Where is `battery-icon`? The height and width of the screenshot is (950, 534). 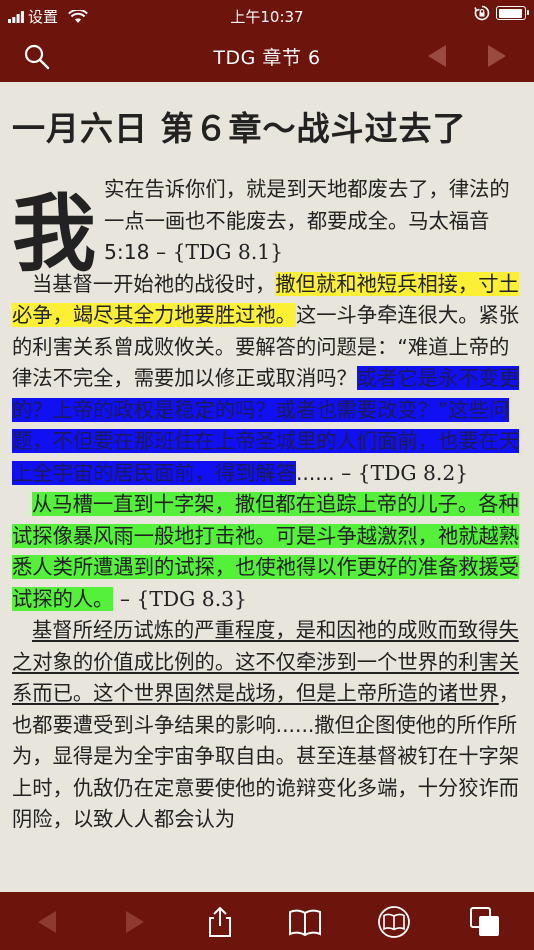 battery-icon is located at coordinates (512, 13).